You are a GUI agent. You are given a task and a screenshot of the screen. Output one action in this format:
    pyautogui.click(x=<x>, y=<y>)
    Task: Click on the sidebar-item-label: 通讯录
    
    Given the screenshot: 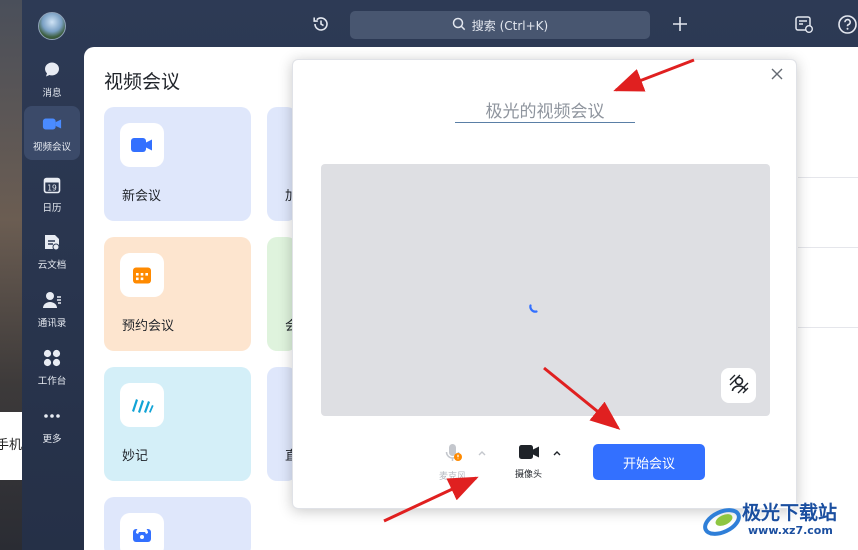 What is the action you would take?
    pyautogui.click(x=52, y=323)
    